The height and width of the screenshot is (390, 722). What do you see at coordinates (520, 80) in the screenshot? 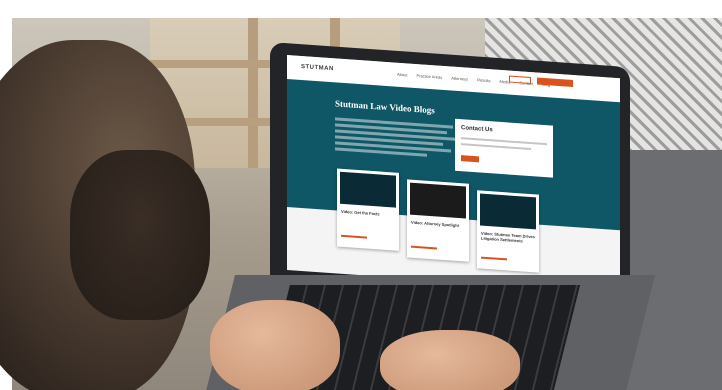
I see `phone-button` at bounding box center [520, 80].